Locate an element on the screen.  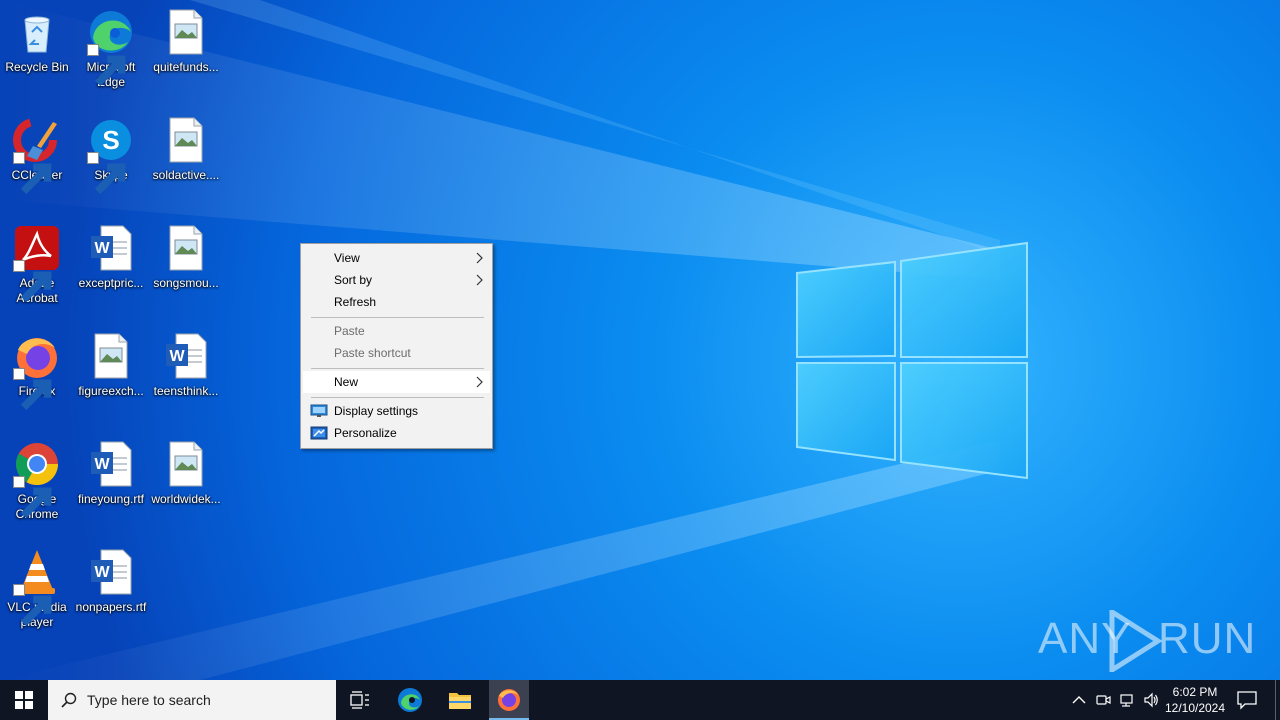
desktop-icon: Adobe Acrobat is located at coordinates (37, 265).